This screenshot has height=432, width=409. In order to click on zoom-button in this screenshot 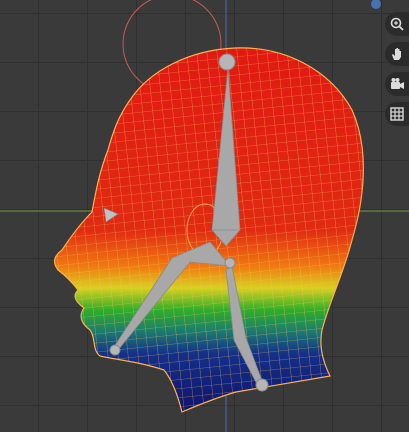, I will do `click(397, 24)`.